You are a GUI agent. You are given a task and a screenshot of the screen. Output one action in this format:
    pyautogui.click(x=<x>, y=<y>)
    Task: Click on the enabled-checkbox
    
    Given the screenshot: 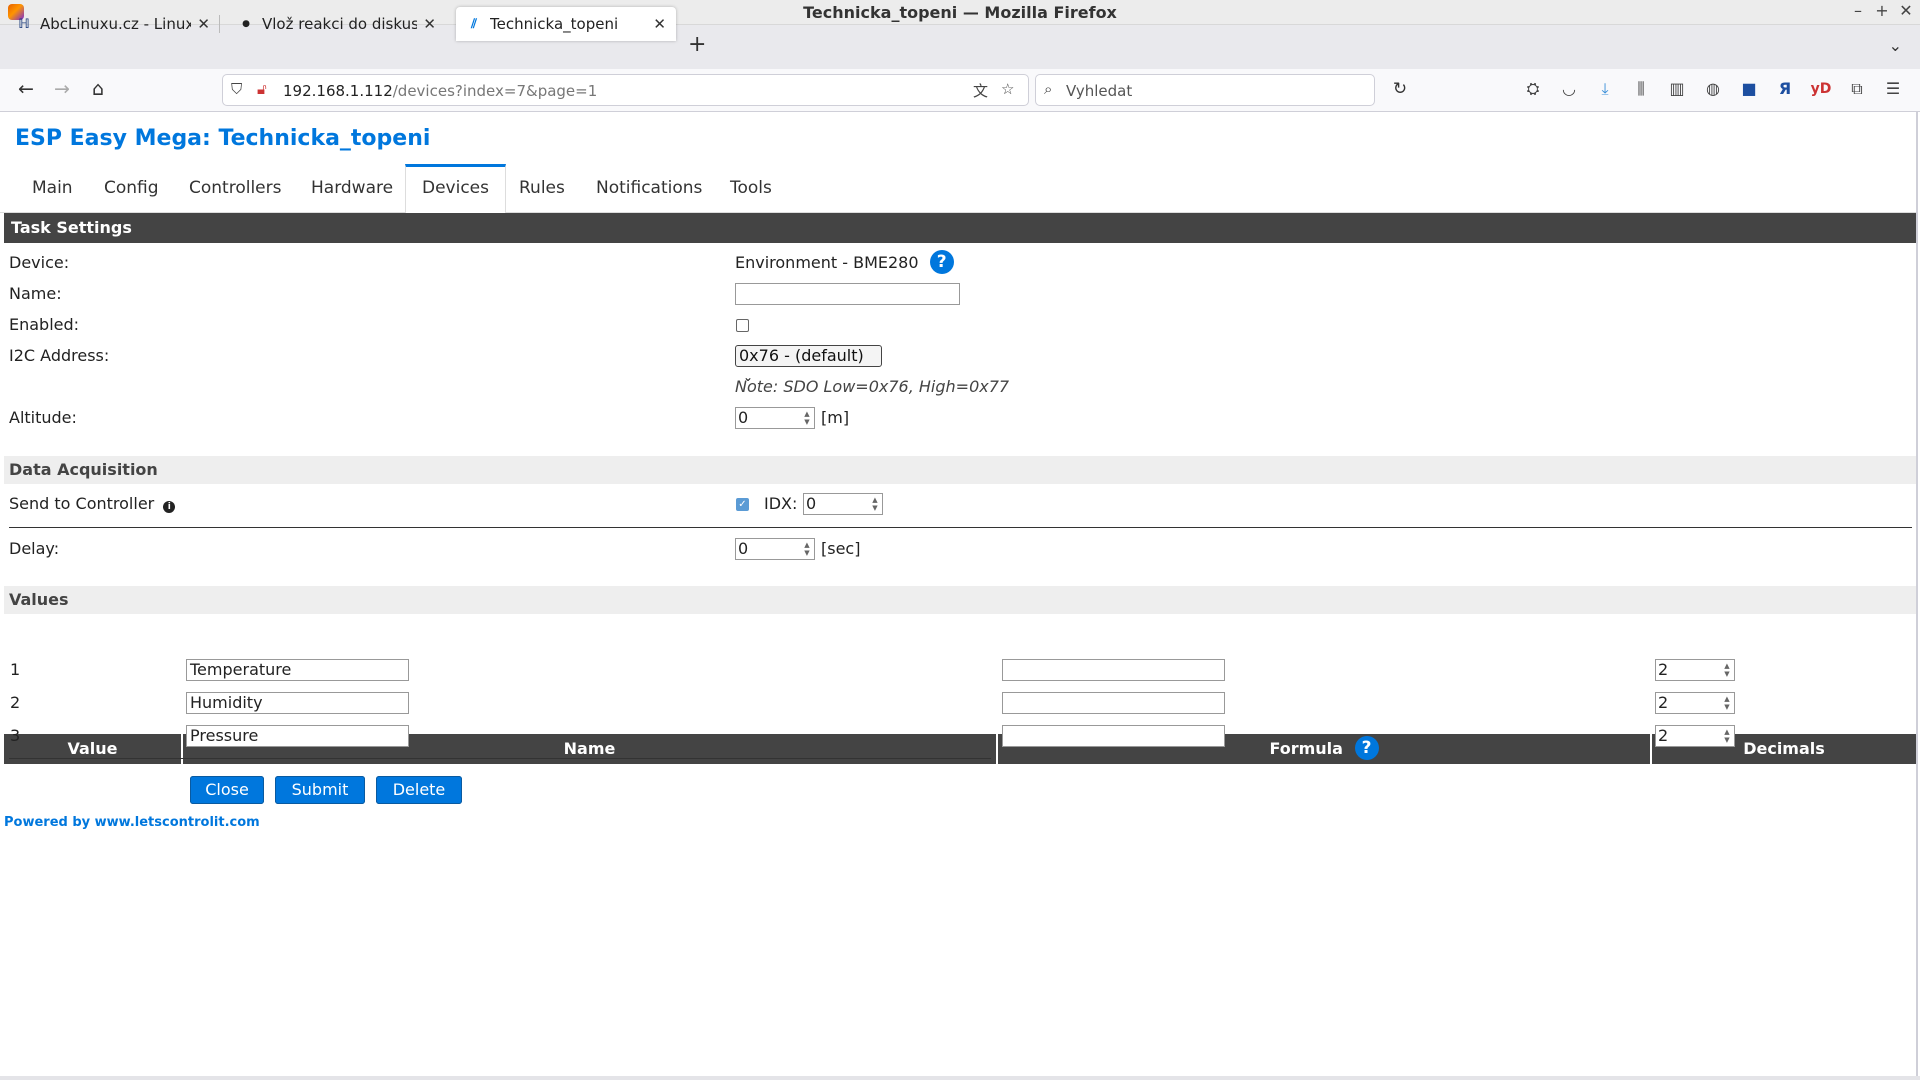 What is the action you would take?
    pyautogui.click(x=742, y=325)
    